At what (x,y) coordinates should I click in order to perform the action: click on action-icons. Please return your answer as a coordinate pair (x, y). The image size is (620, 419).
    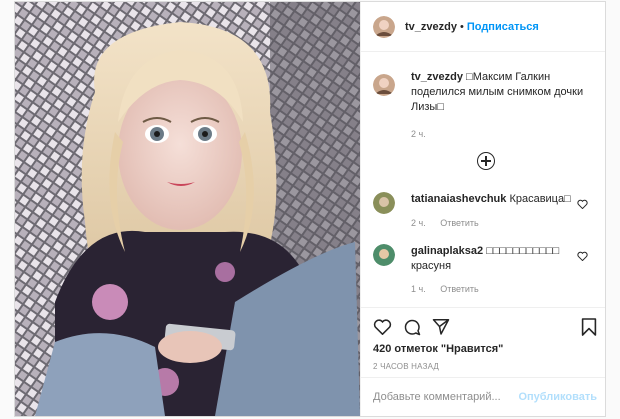
    Looking at the image, I should click on (411, 327).